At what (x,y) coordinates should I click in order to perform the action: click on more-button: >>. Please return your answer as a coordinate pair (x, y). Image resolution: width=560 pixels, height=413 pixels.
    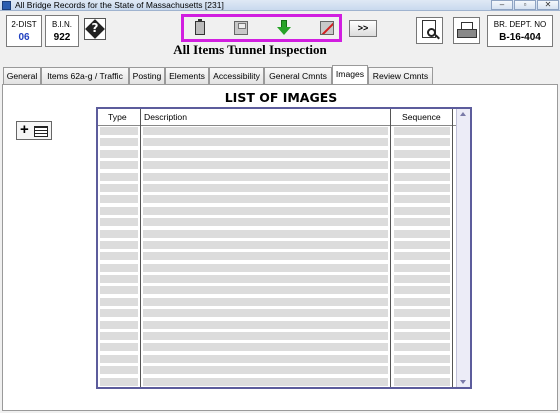
    Looking at the image, I should click on (363, 28).